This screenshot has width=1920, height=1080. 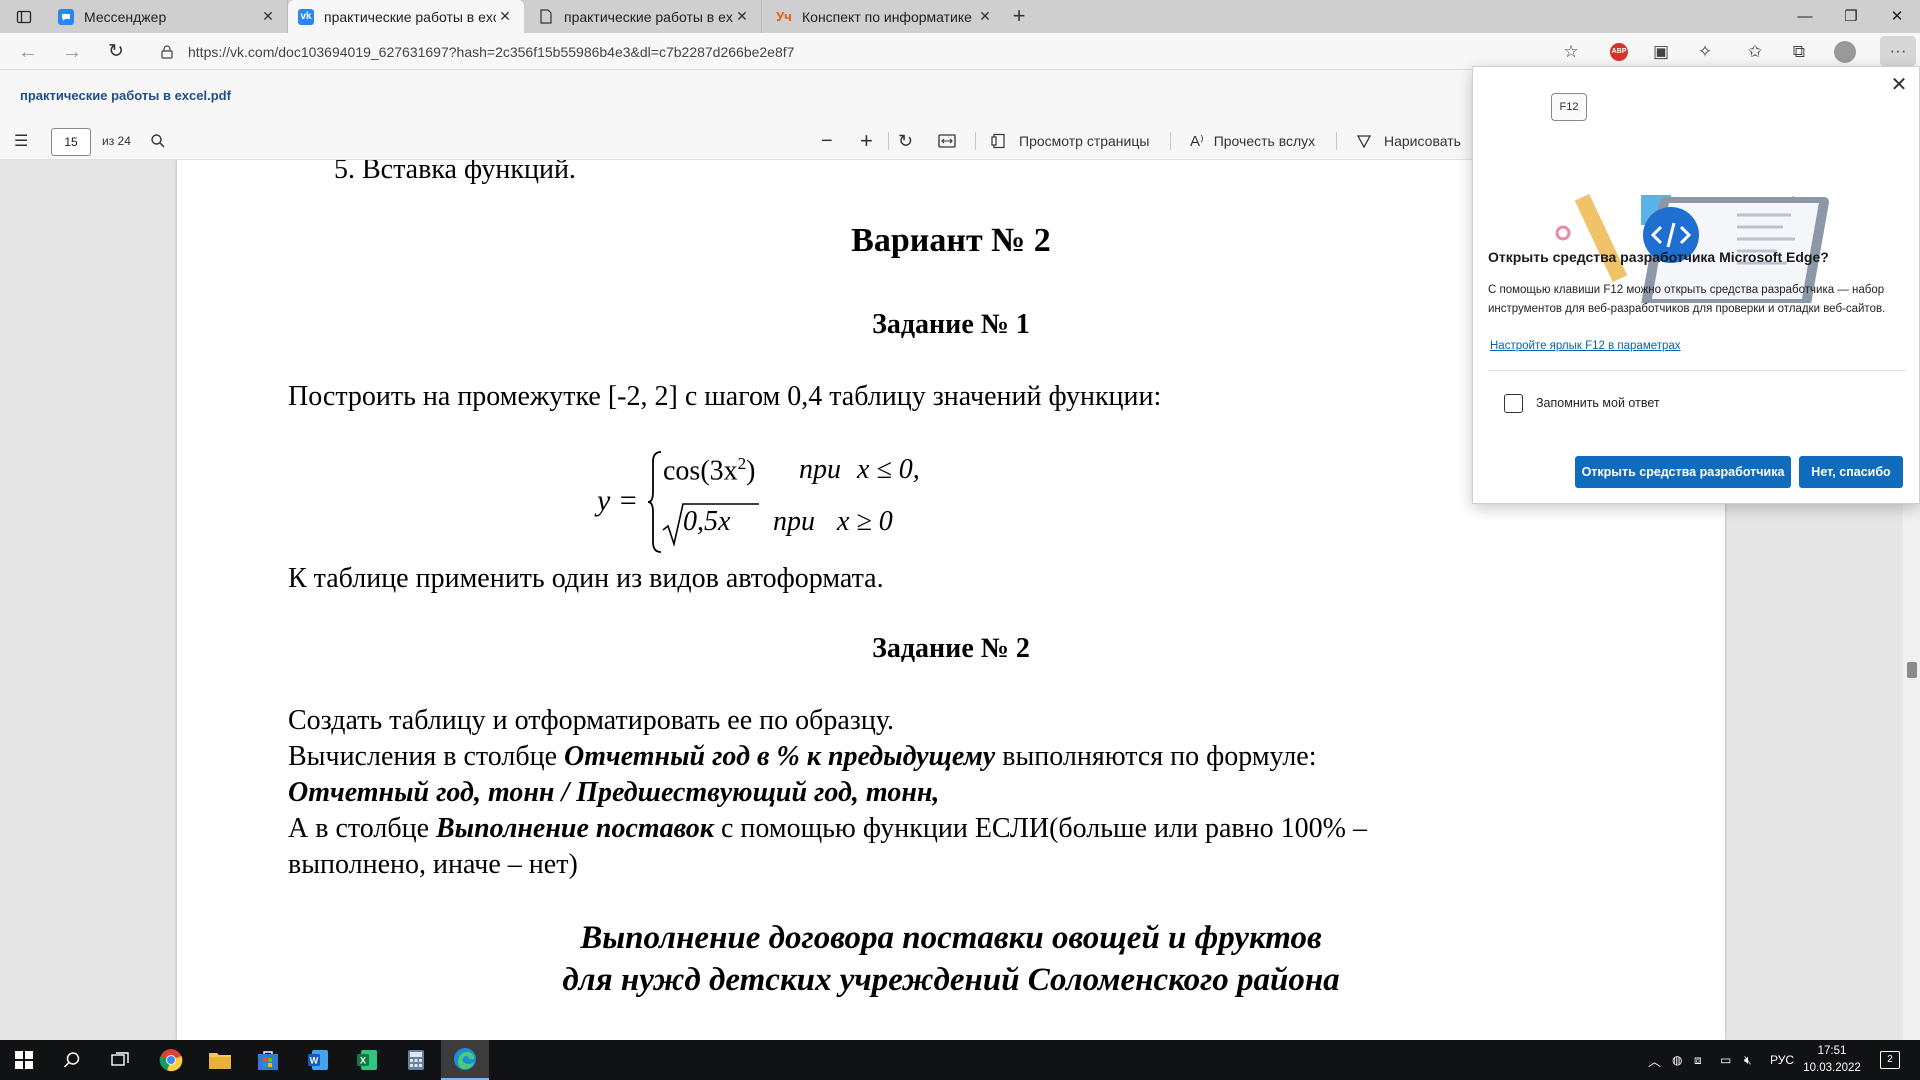 I want to click on extensions-icon: ✧, so click(x=1705, y=52).